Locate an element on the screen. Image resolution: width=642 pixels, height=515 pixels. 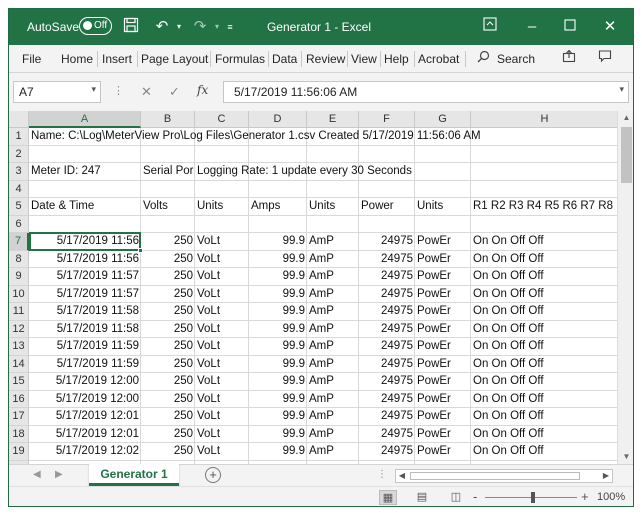
cell-f15: 24975 is located at coordinates (387, 382).